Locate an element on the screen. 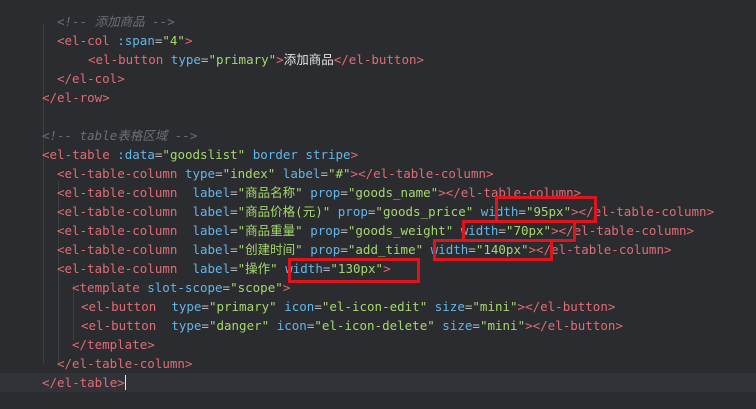 Image resolution: width=756 pixels, height=409 pixels. code-token: "商品价格(元)" is located at coordinates (284, 211).